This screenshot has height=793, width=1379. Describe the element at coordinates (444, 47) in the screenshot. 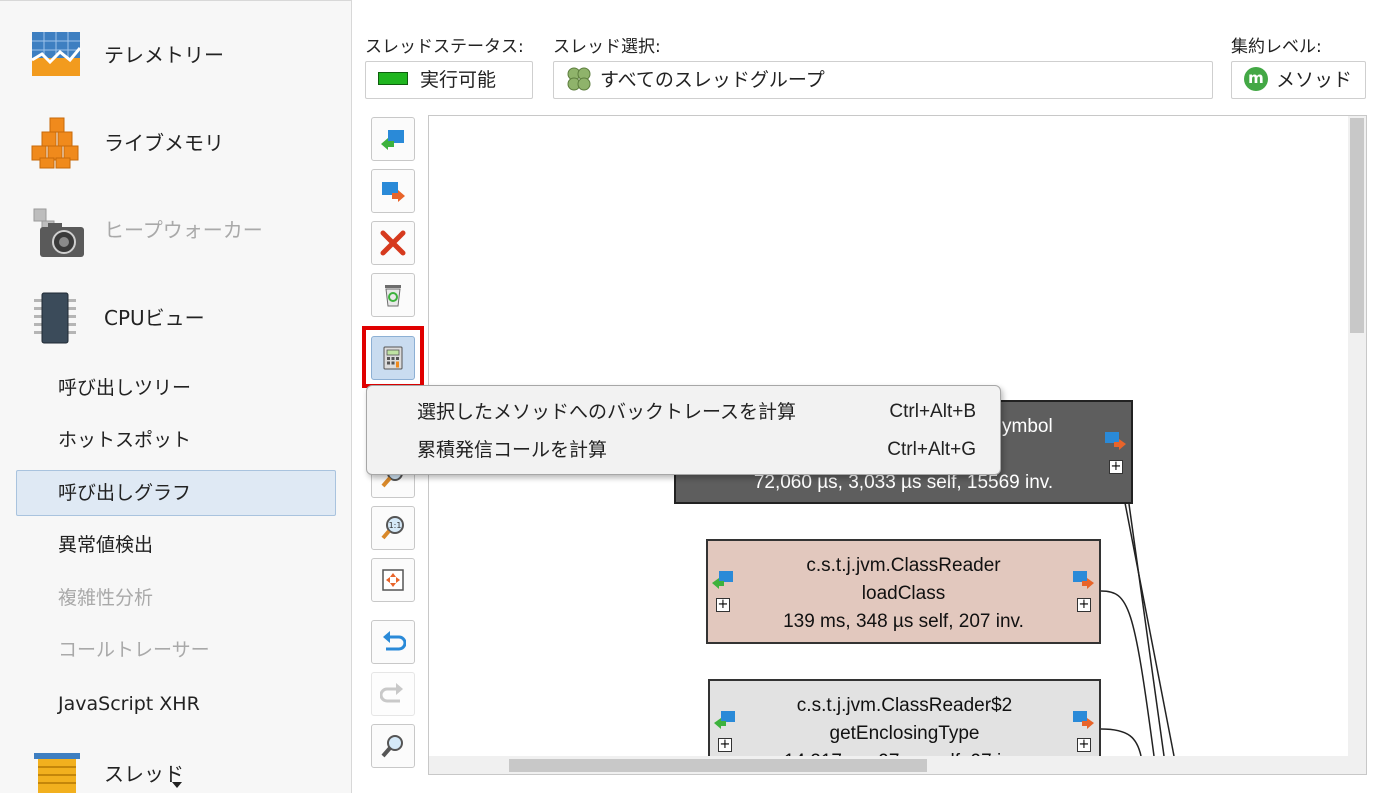

I see `thread-status-label: スレッドステータス:` at that location.